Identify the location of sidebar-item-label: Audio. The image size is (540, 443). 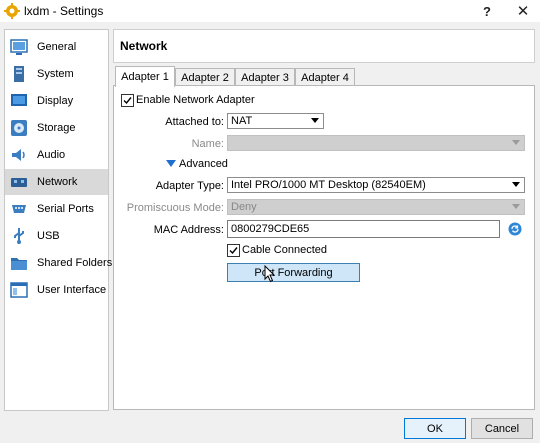
(51, 155).